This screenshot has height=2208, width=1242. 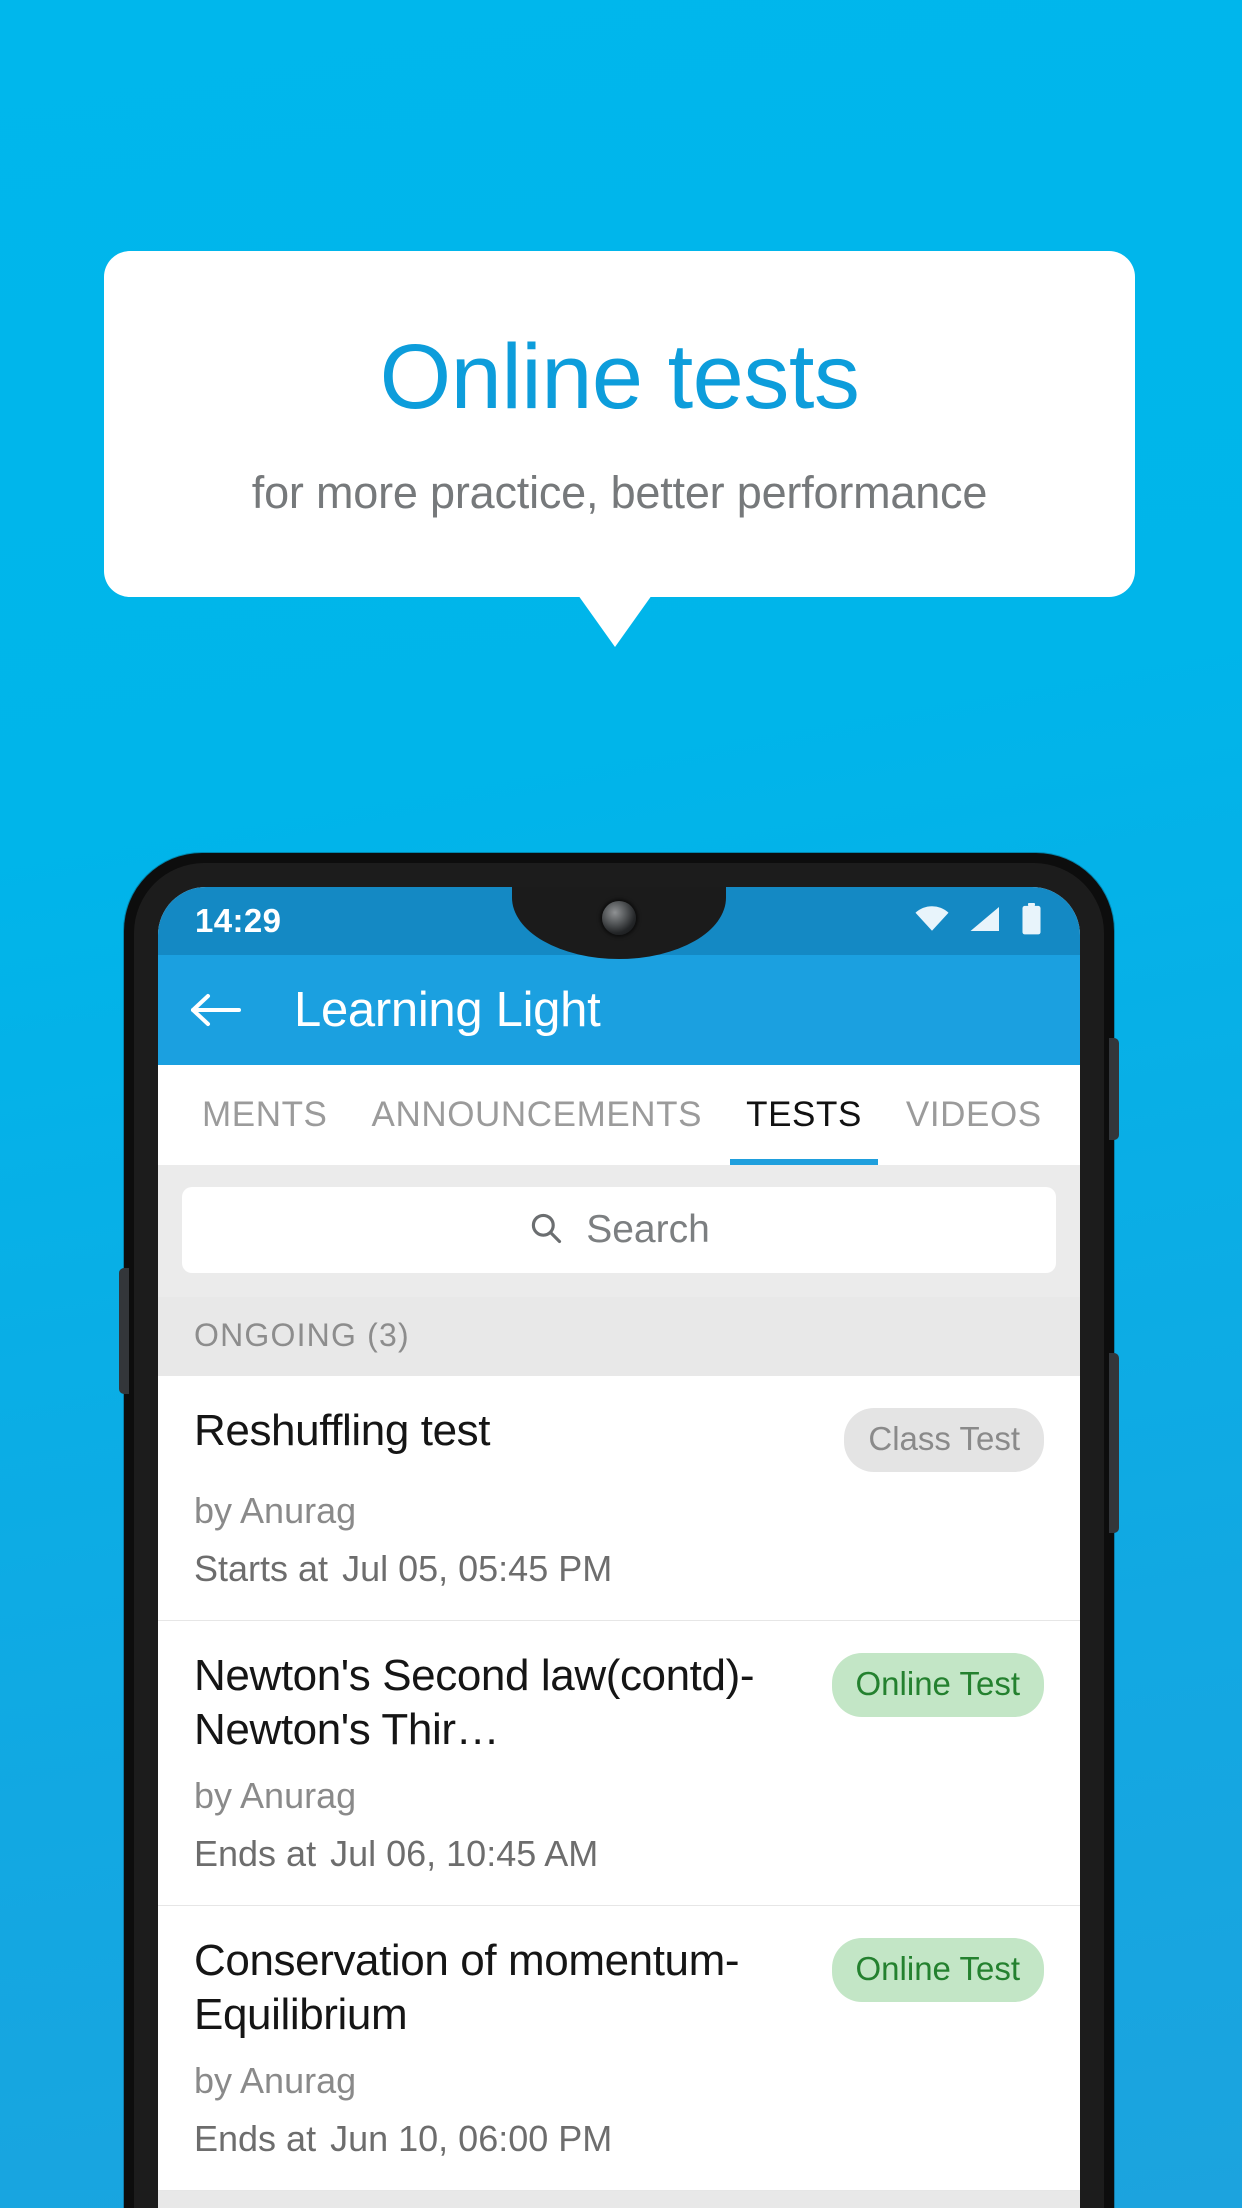 What do you see at coordinates (124, 1331) in the screenshot?
I see `volume-button` at bounding box center [124, 1331].